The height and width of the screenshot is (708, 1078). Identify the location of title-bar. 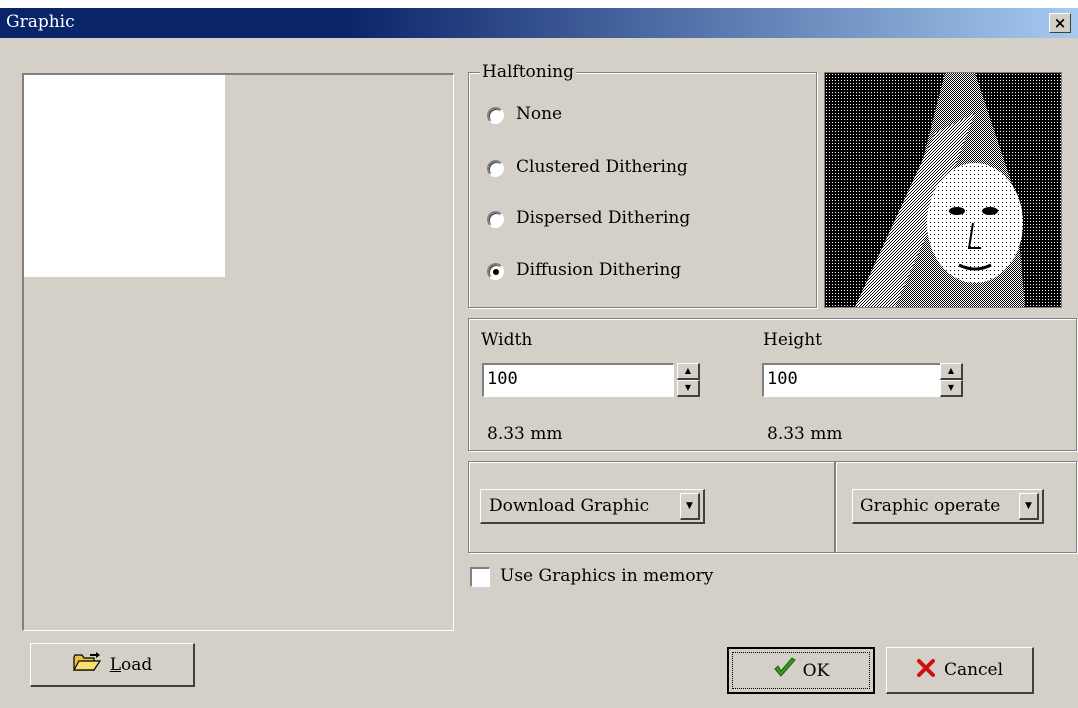
(539, 23).